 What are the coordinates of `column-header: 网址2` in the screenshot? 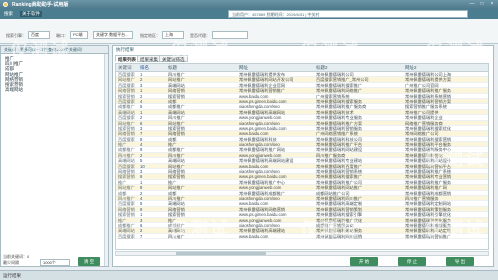 It's located at (445, 68).